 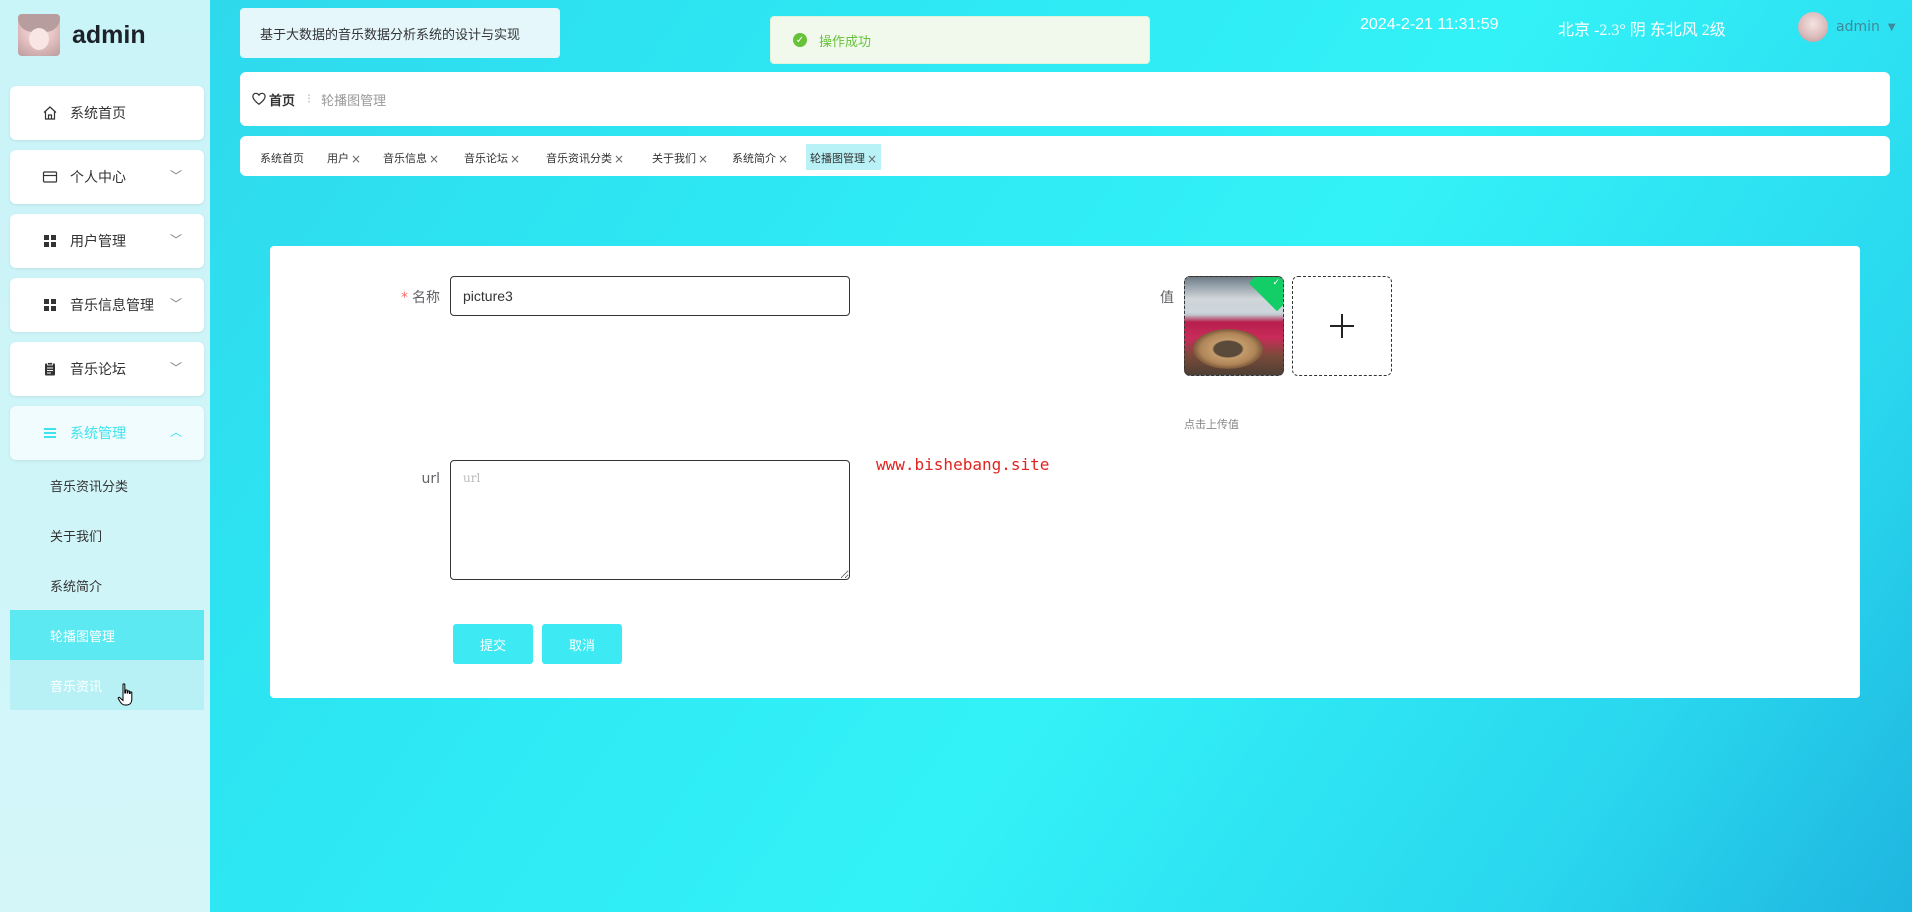 What do you see at coordinates (107, 535) in the screenshot?
I see `sidebar-subitem-about-us: 关于我们` at bounding box center [107, 535].